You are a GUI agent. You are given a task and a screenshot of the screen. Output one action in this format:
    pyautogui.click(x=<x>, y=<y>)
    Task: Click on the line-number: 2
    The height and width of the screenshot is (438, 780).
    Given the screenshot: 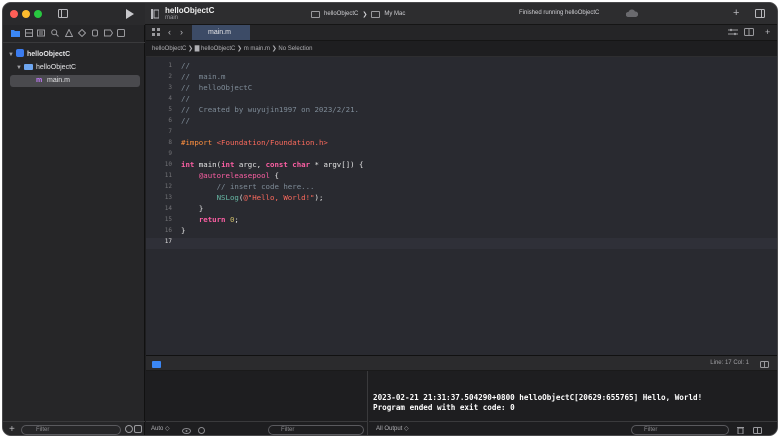 What is the action you would take?
    pyautogui.click(x=170, y=76)
    